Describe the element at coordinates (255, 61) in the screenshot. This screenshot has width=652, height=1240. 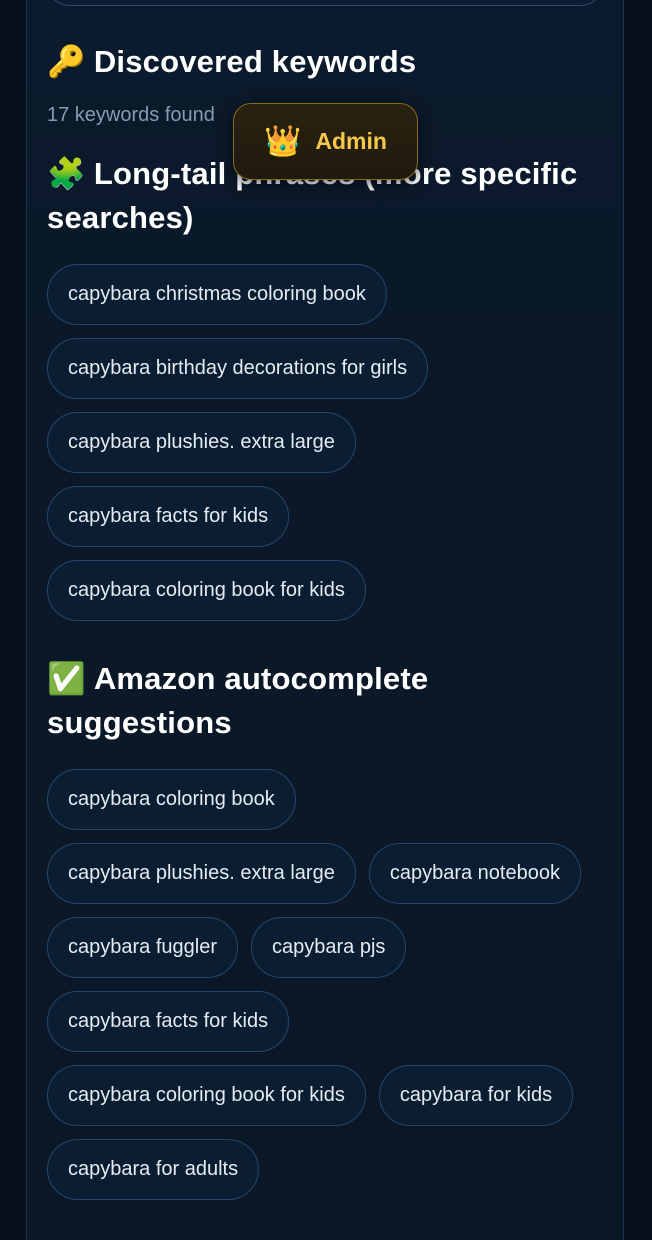
I see `discovered-keywords-title: Discovered keywords` at that location.